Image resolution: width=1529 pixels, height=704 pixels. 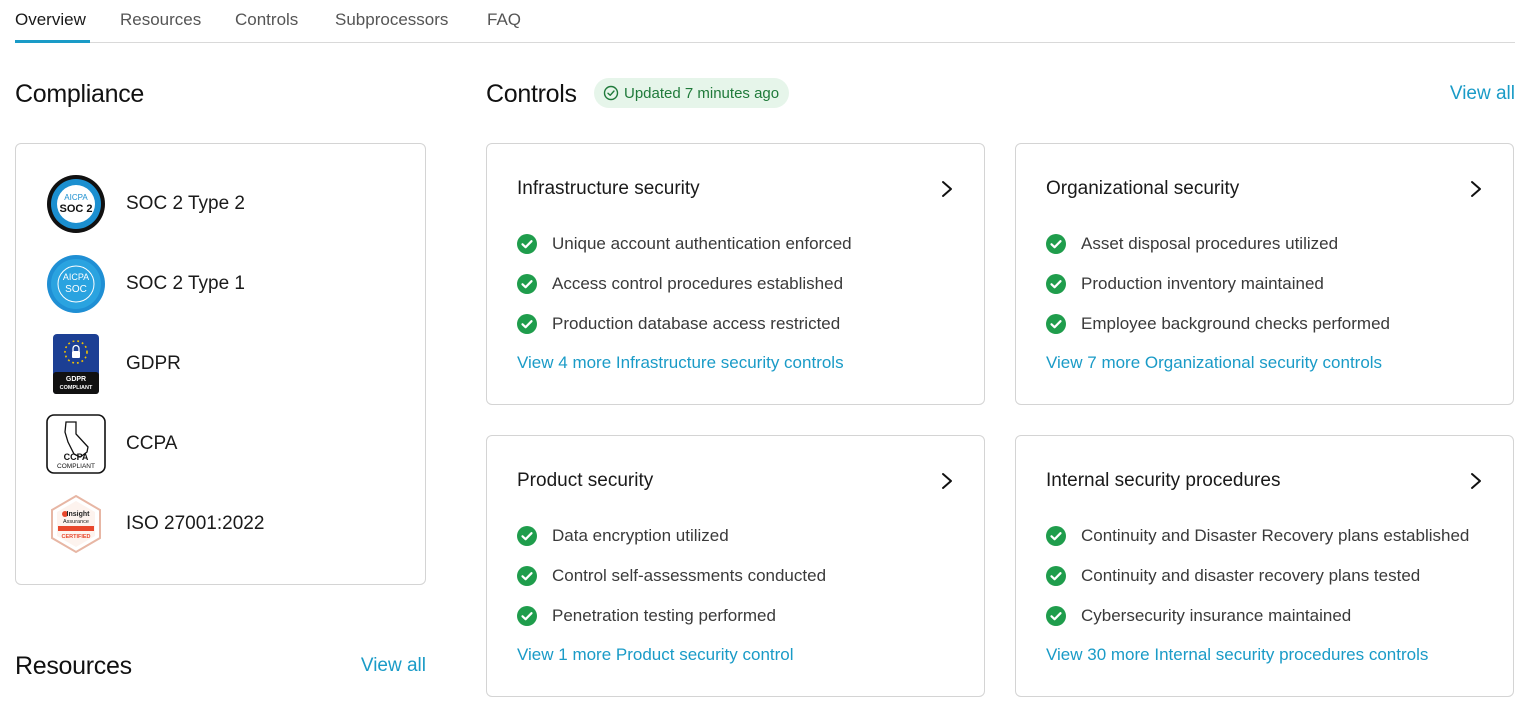 I want to click on compliance-label: SOC 2 Type 1, so click(x=185, y=283).